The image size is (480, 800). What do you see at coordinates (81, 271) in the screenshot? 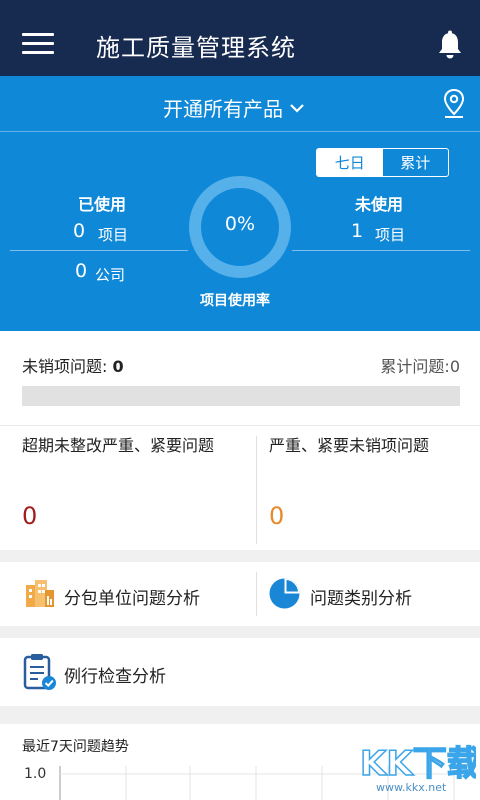
I see `used-companies-count: 0` at bounding box center [81, 271].